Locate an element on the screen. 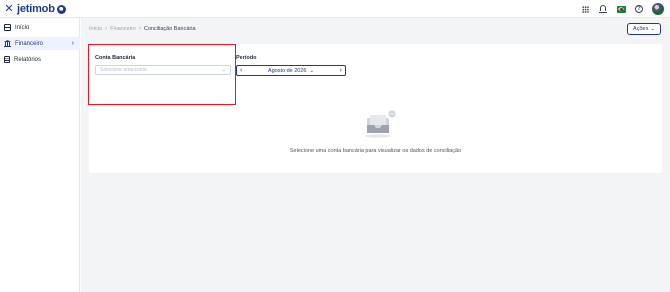 Image resolution: width=670 pixels, height=292 pixels. breadcrumb-item-financeiro: Financeiro is located at coordinates (123, 29).